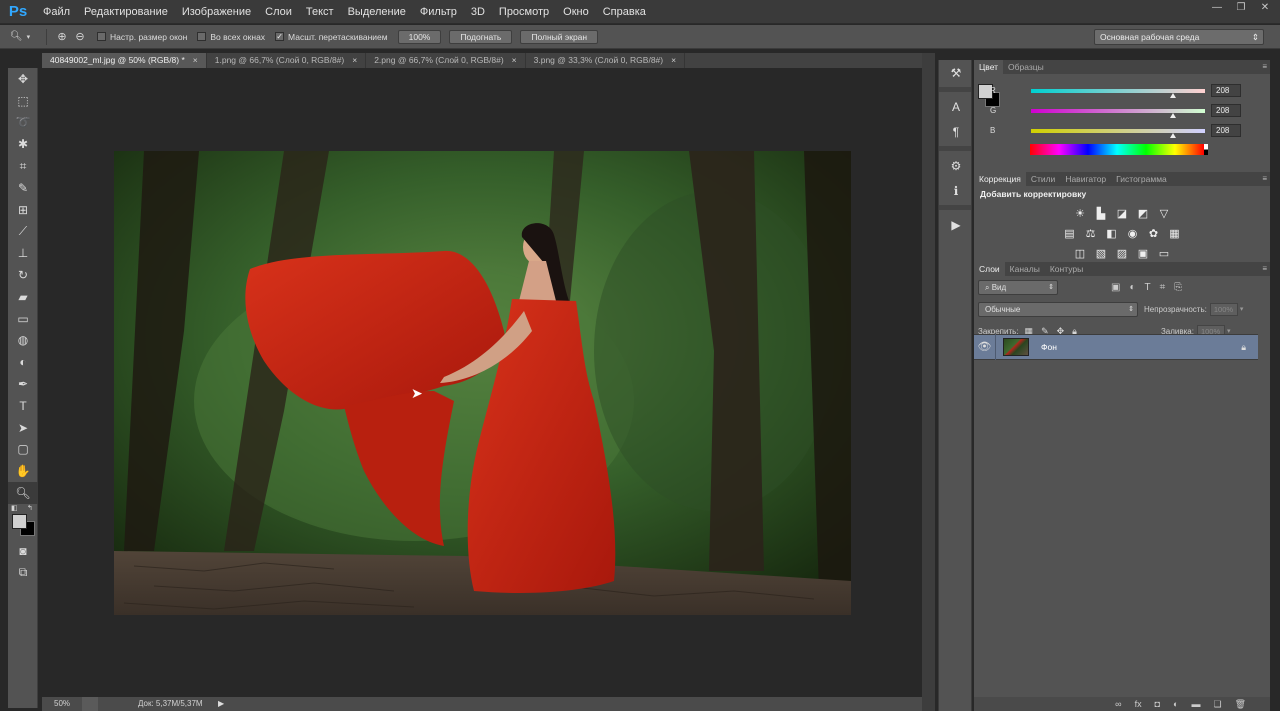 The height and width of the screenshot is (711, 1280). Describe the element at coordinates (438, 12) in the screenshot. I see `menu-filter: Фильтр` at that location.